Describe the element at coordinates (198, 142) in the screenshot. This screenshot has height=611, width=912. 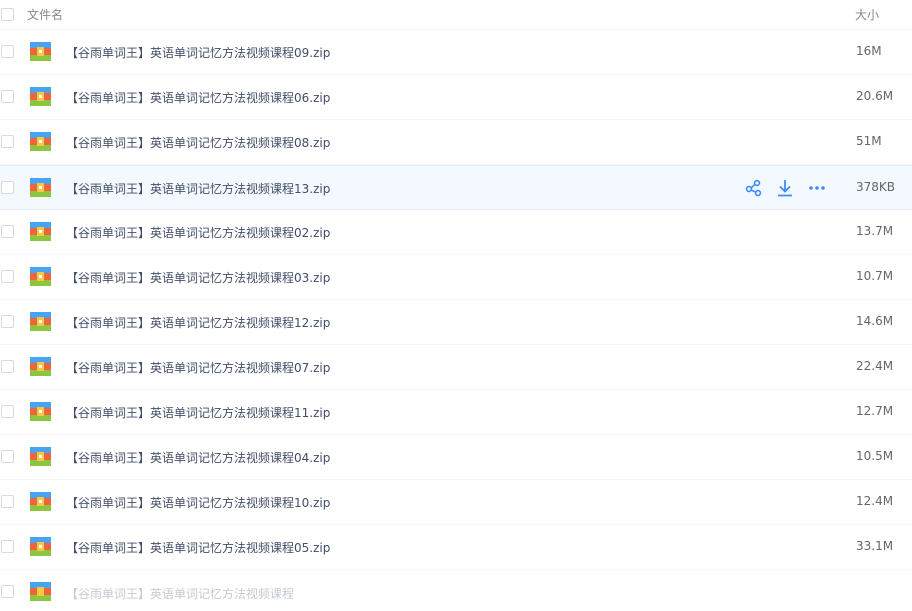
I see `file-name: 【谷雨单词王】英语单词记忆方法视频课程08.zip` at that location.